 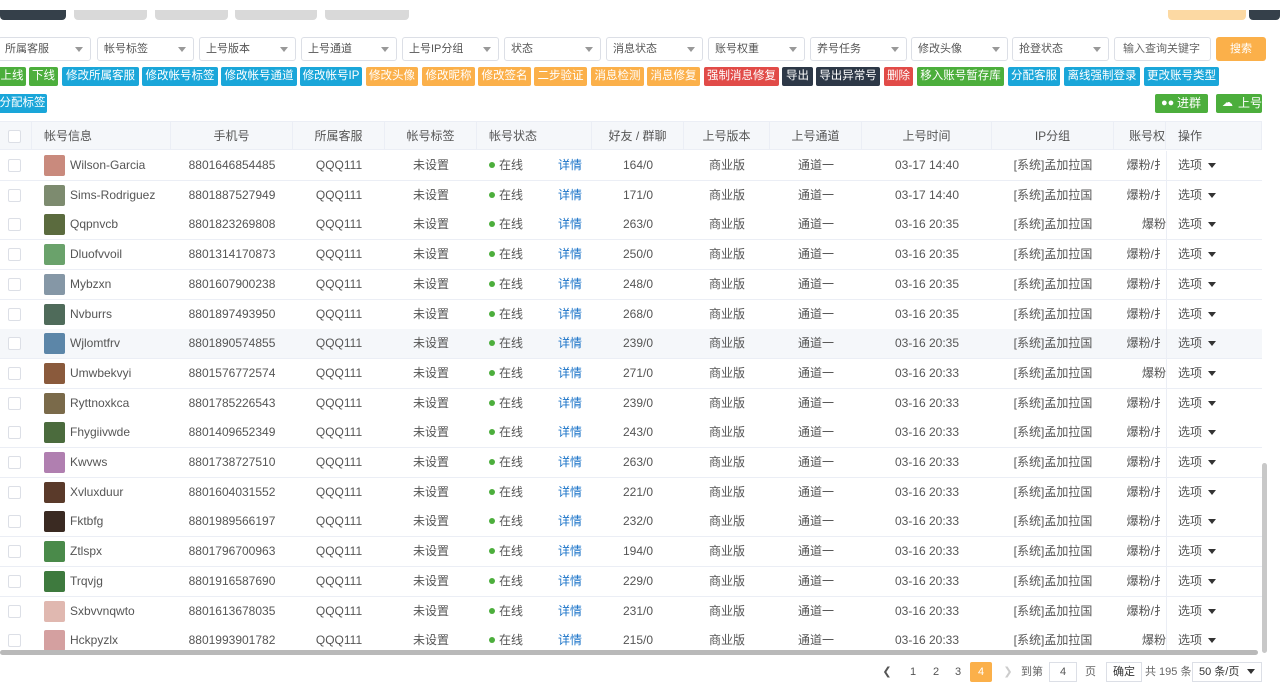 What do you see at coordinates (1239, 103) in the screenshot?
I see `upload-button: ☁ 上号` at bounding box center [1239, 103].